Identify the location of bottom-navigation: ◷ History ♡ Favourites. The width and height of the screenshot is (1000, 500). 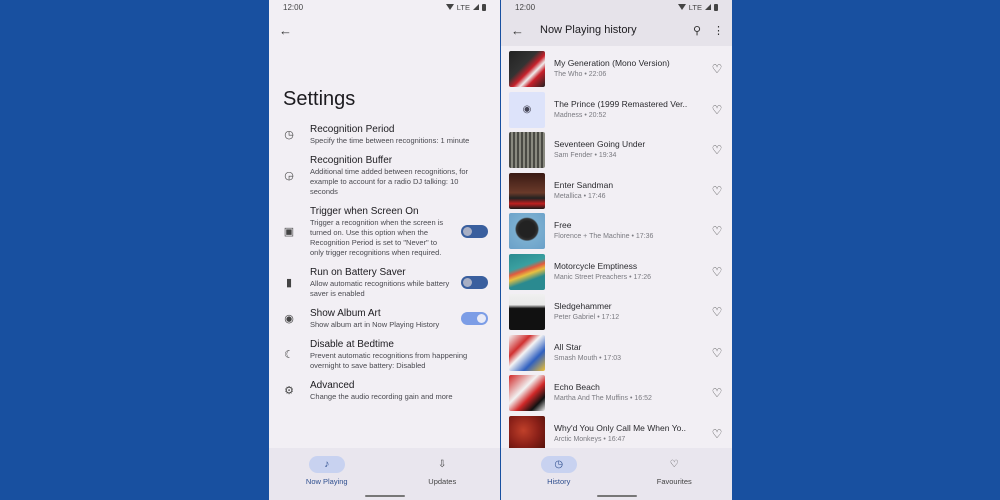
(616, 474).